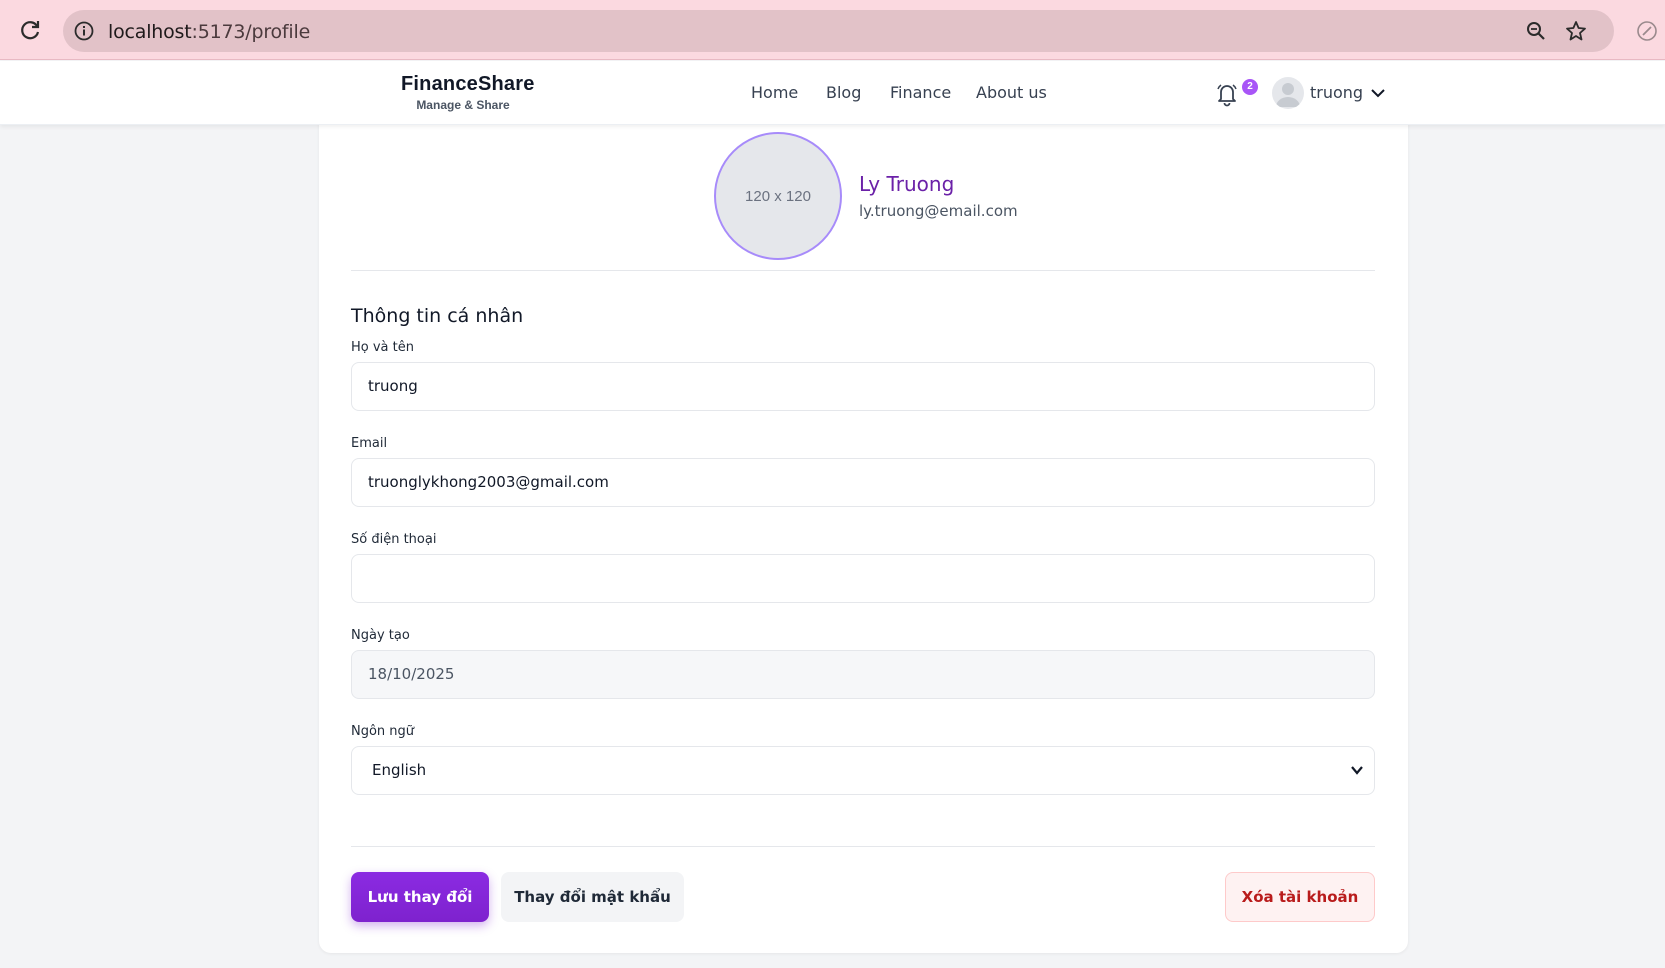 The image size is (1665, 968). I want to click on brand-name: FinanceShare, so click(468, 84).